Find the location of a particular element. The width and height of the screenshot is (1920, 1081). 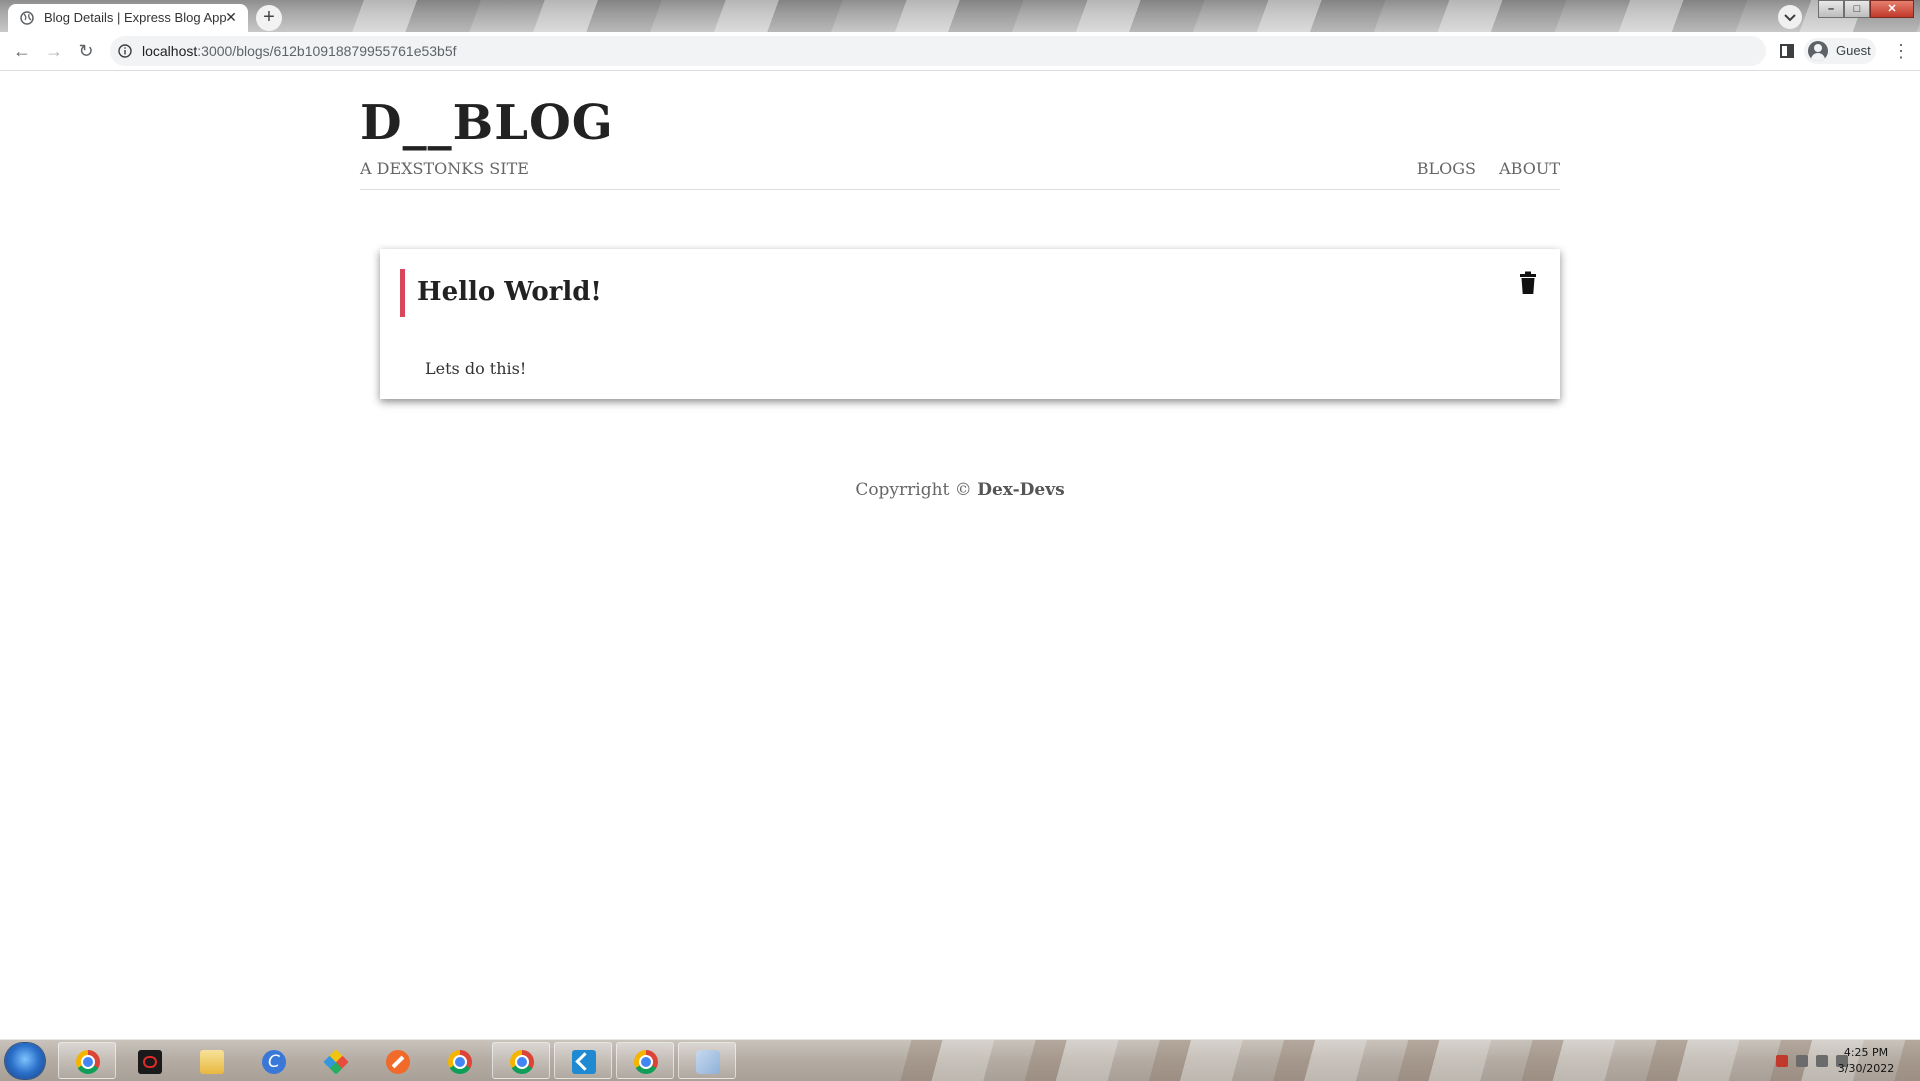

forward-button: → is located at coordinates (54, 51).